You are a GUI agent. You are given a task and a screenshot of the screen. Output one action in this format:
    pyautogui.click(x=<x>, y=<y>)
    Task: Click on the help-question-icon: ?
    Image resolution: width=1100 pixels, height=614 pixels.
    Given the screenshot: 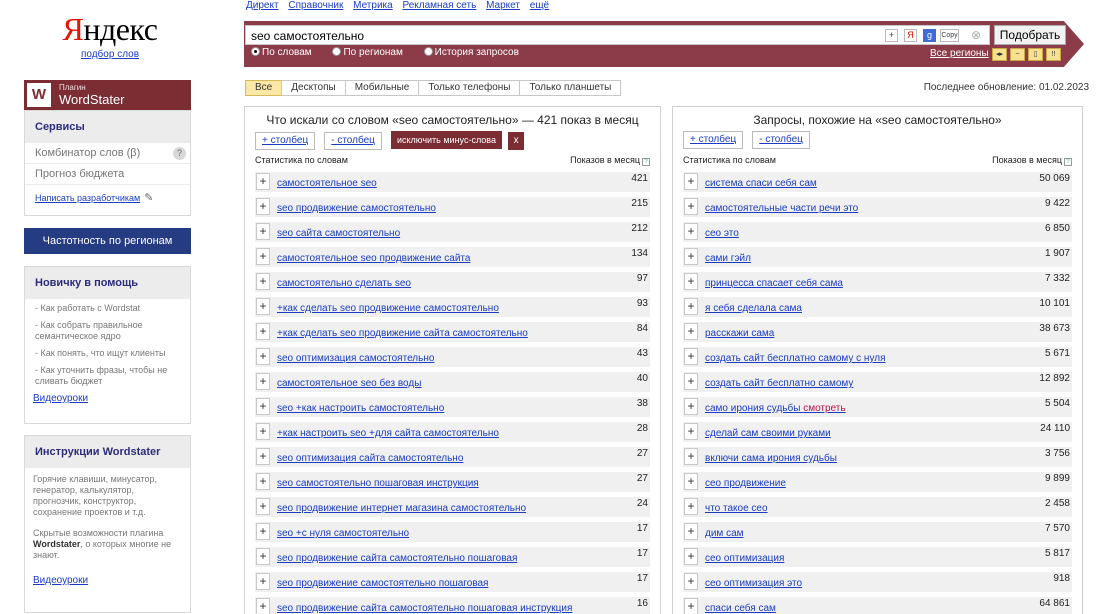 What is the action you would take?
    pyautogui.click(x=179, y=153)
    